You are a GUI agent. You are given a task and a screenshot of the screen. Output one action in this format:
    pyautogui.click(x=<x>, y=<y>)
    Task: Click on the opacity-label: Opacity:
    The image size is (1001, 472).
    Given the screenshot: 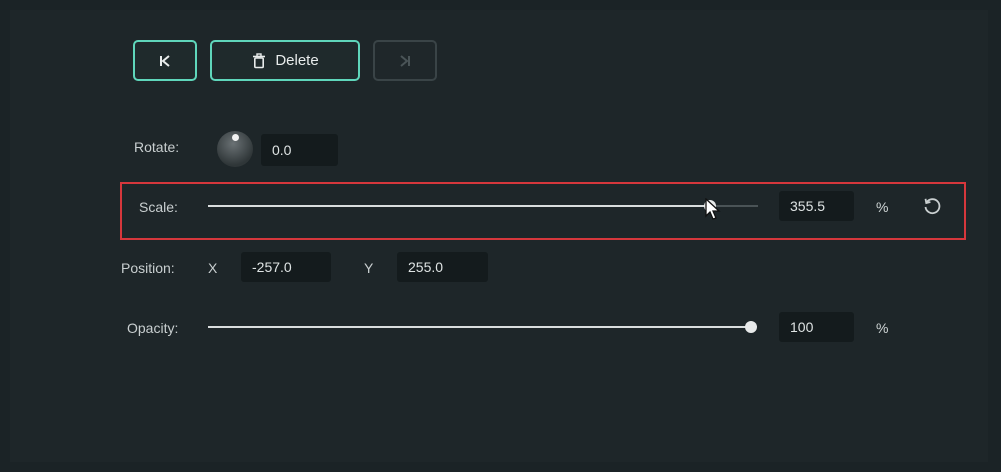 What is the action you would take?
    pyautogui.click(x=153, y=328)
    